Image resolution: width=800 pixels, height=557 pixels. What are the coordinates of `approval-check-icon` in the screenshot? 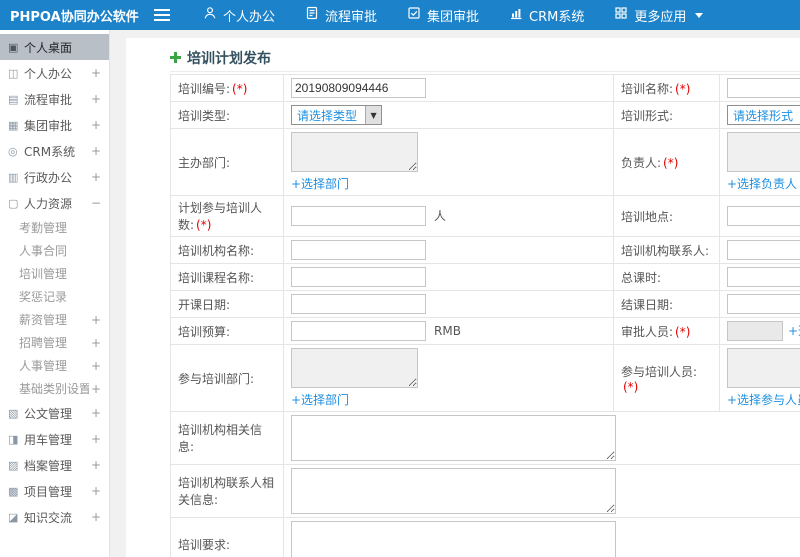 It's located at (414, 15).